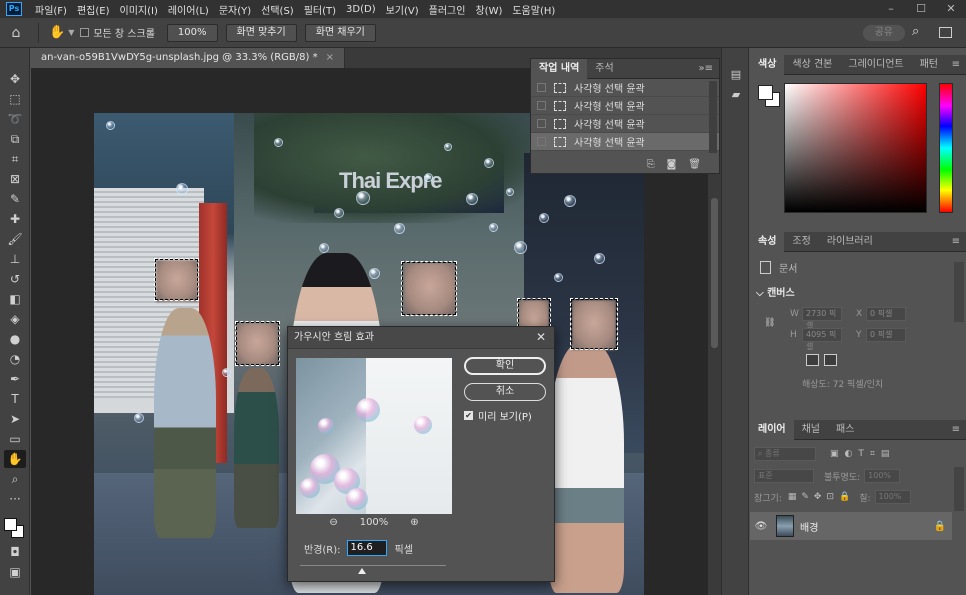 This screenshot has width=966, height=595. What do you see at coordinates (713, 117) in the screenshot?
I see `history-scrollbar` at bounding box center [713, 117].